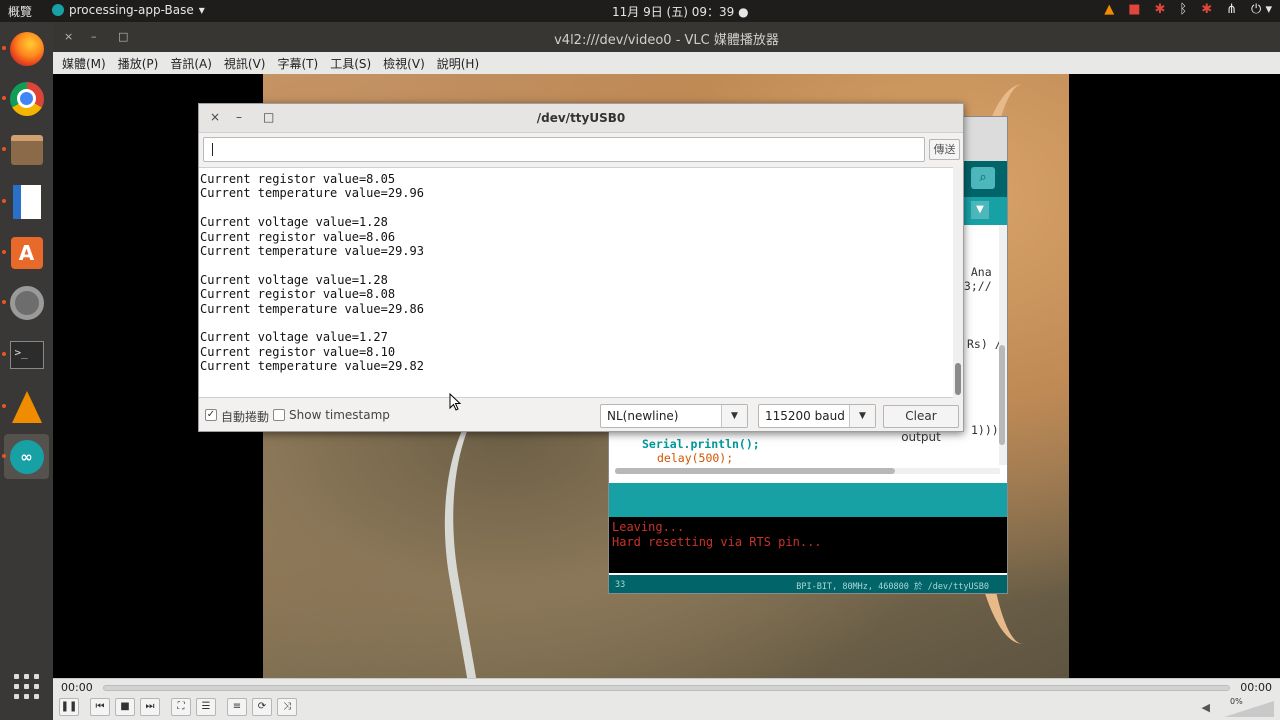  I want to click on show-apps-icon, so click(27, 687).